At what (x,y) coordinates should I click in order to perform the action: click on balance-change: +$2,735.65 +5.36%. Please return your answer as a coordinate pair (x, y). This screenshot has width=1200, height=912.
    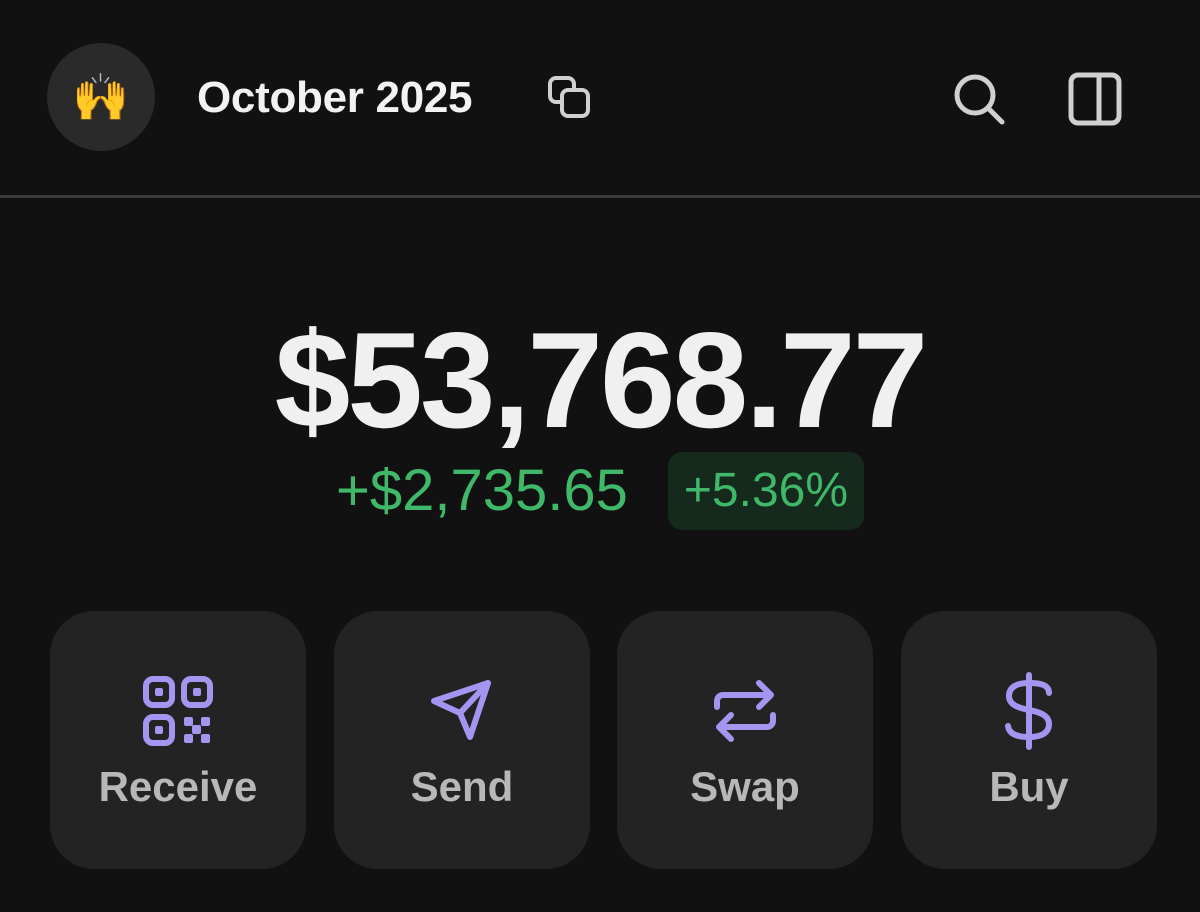
    Looking at the image, I should click on (600, 491).